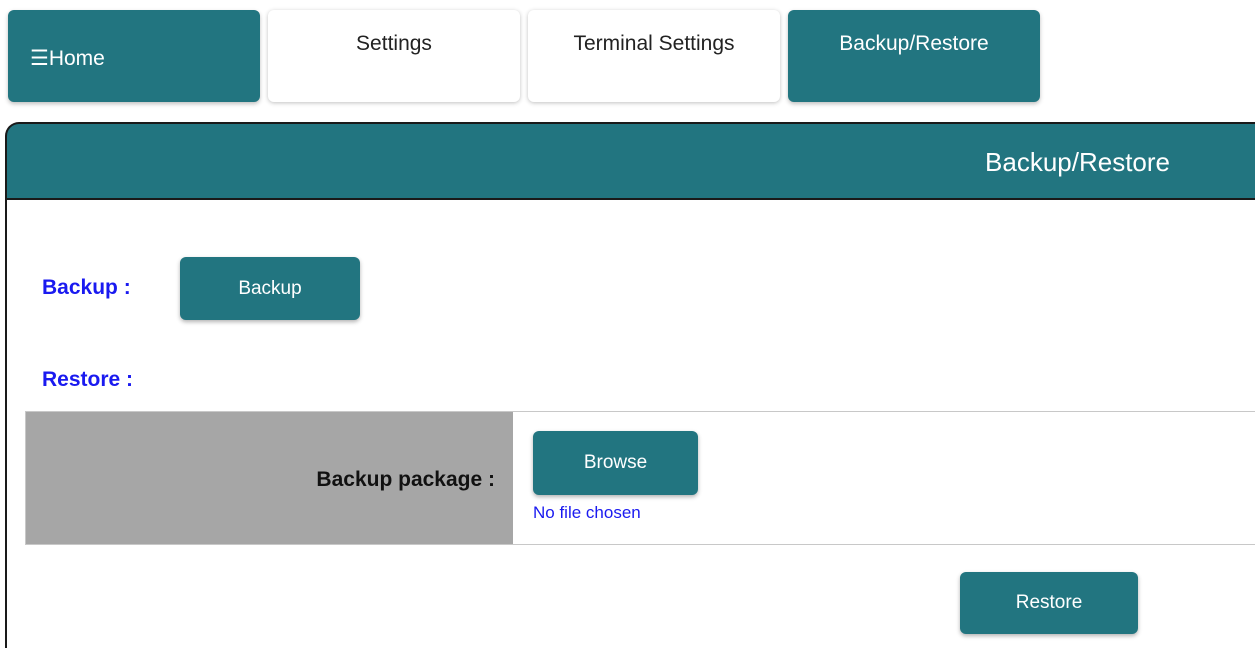 The image size is (1255, 648). What do you see at coordinates (1049, 603) in the screenshot?
I see `restore-button: Restore` at bounding box center [1049, 603].